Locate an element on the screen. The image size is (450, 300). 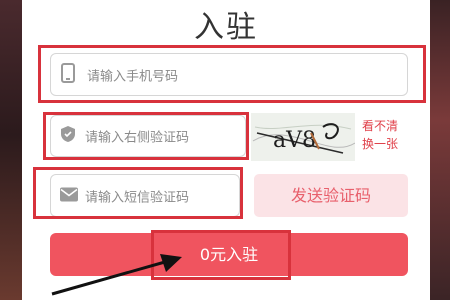
refresh-line-2: 换一张 is located at coordinates (380, 144).